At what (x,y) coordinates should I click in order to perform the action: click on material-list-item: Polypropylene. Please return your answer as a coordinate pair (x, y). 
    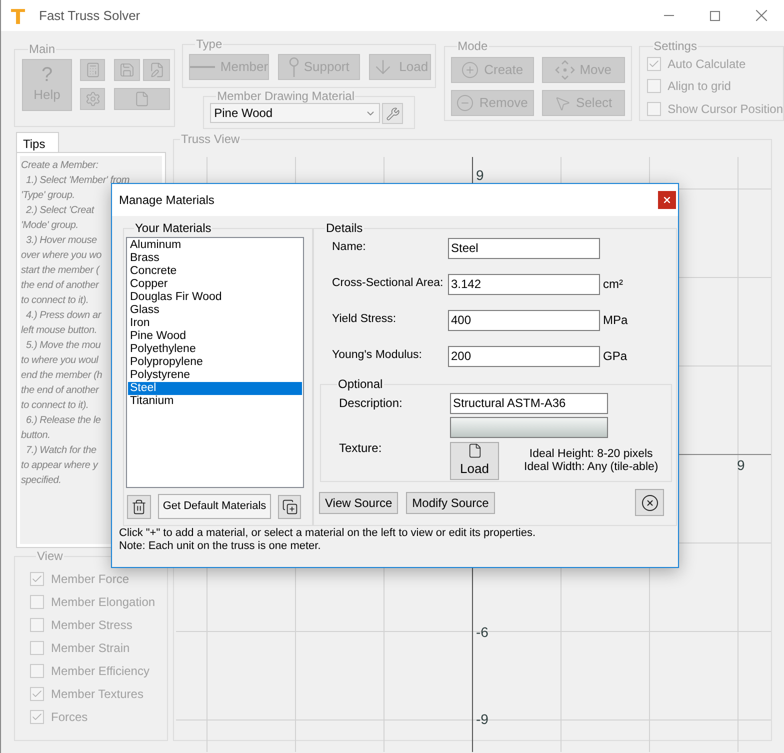
    Looking at the image, I should click on (215, 362).